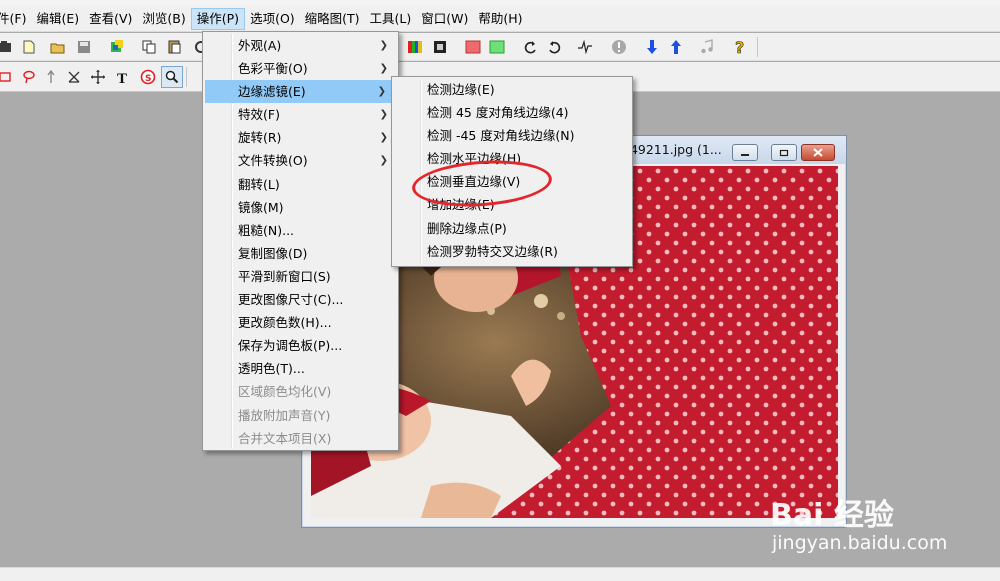  I want to click on zoom-icon, so click(172, 77).